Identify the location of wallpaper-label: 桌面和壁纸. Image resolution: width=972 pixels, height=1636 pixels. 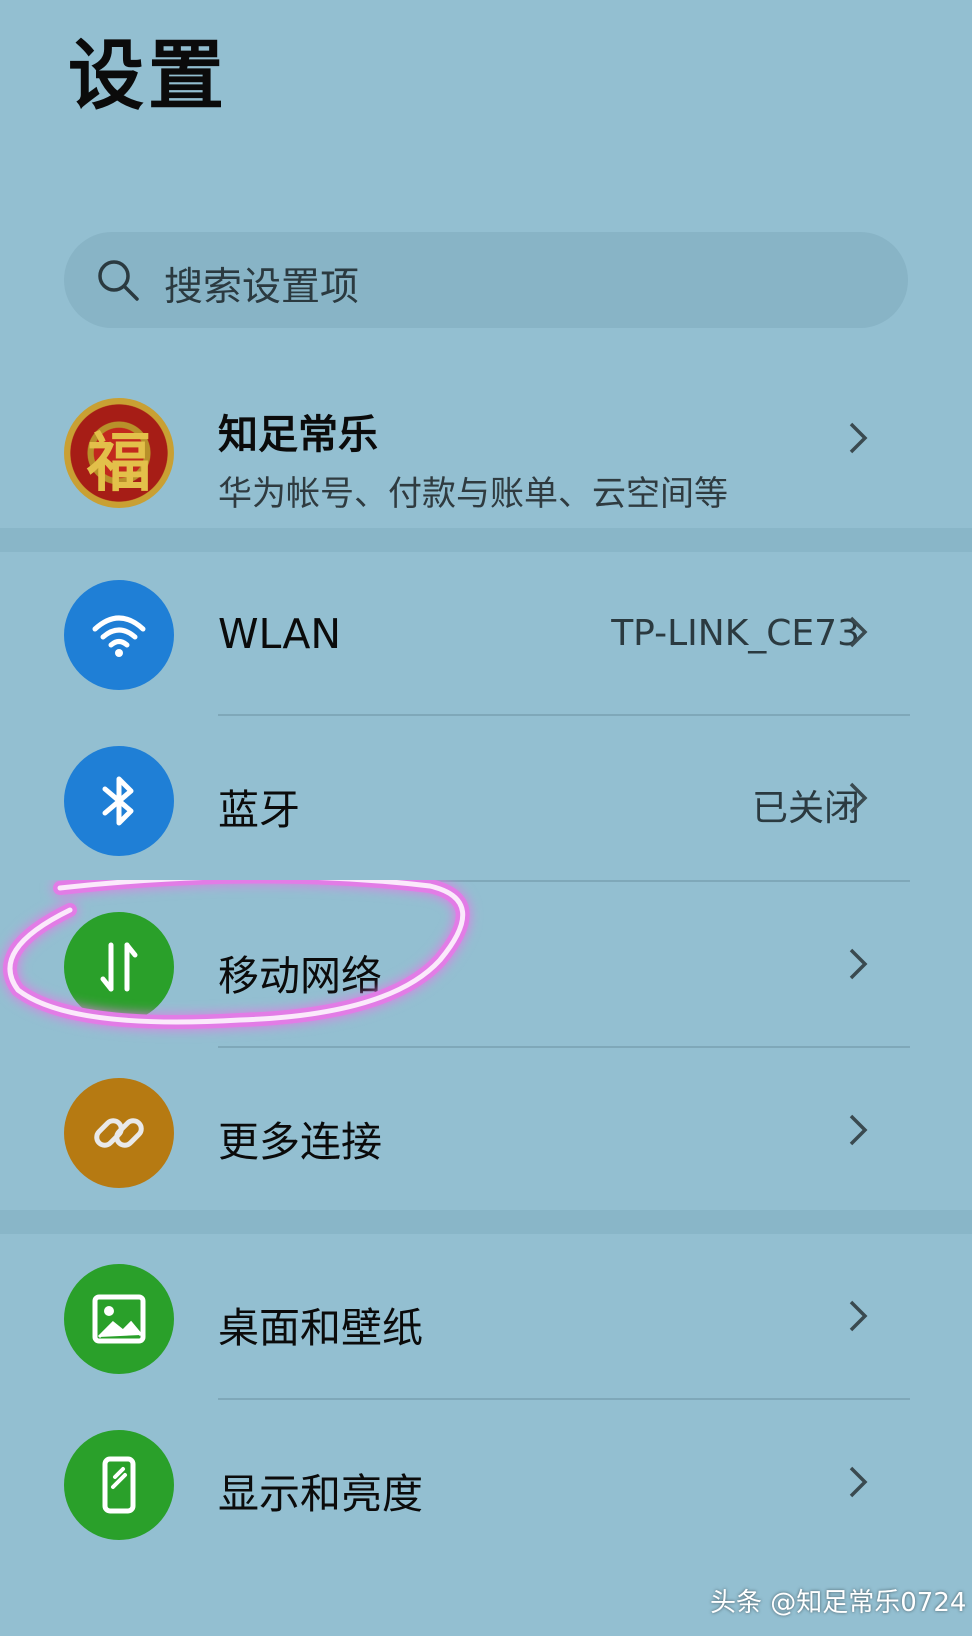
(320, 1328).